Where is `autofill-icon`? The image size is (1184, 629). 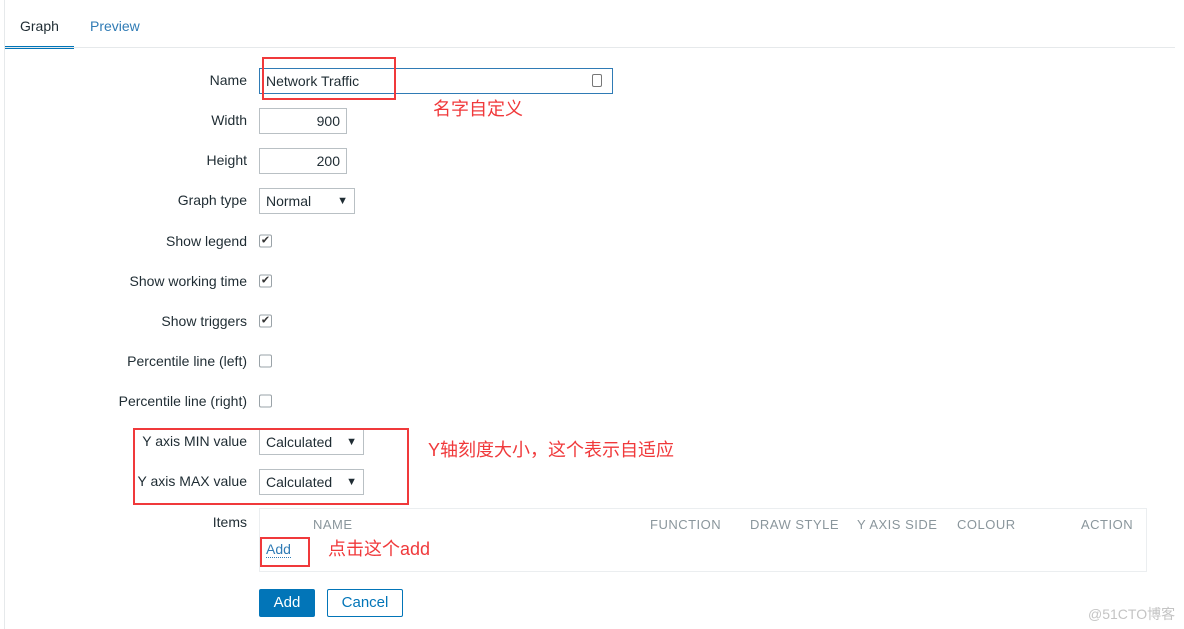
autofill-icon is located at coordinates (597, 80).